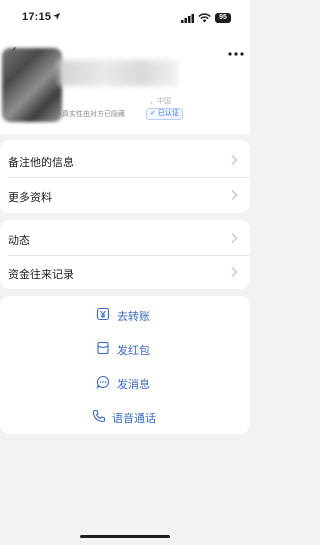 This screenshot has height=545, width=320. What do you see at coordinates (187, 18) in the screenshot?
I see `cellular-signal-icon` at bounding box center [187, 18].